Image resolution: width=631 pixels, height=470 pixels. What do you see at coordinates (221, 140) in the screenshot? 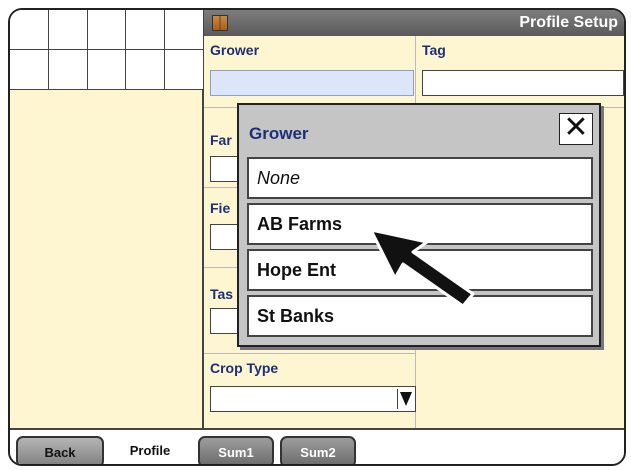
I see `farm-label: Far` at bounding box center [221, 140].